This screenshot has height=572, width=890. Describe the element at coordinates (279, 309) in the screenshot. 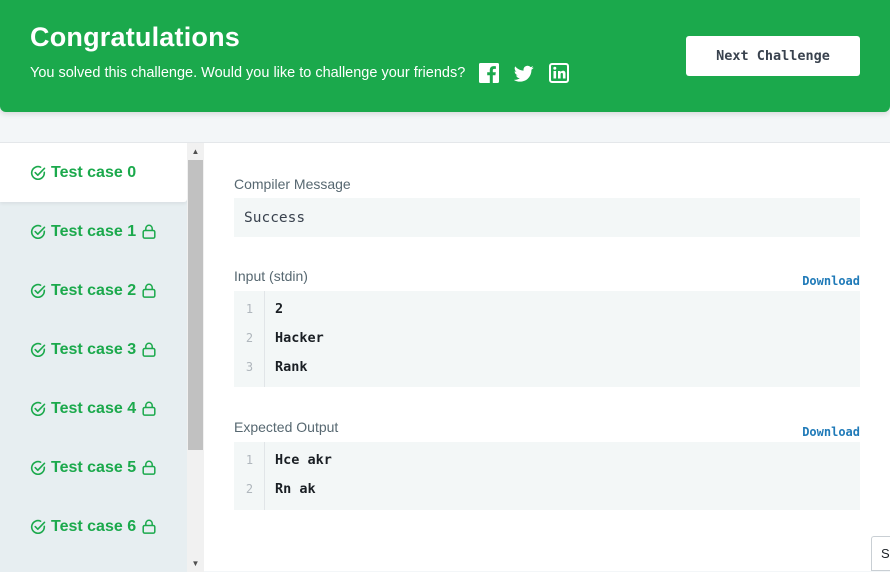

I see `line-text: 2` at that location.